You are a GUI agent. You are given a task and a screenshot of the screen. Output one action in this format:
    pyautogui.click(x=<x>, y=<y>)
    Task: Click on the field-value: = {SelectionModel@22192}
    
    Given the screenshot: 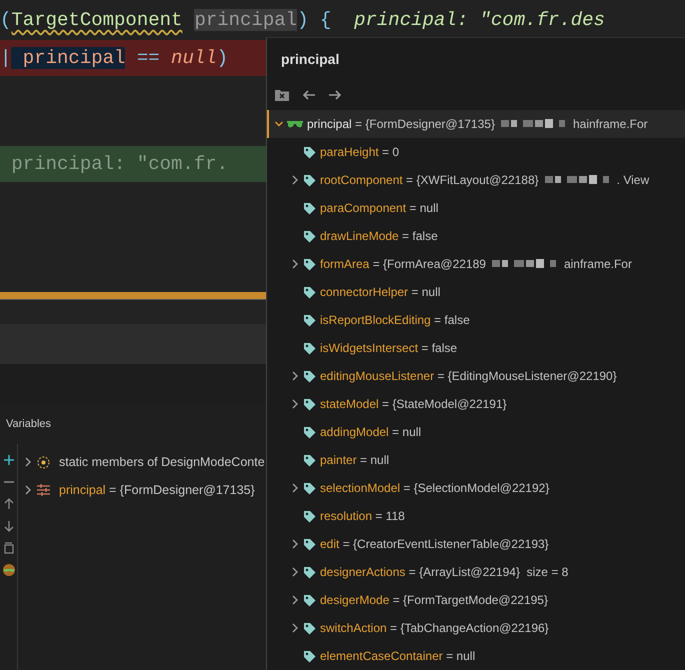 What is the action you would take?
    pyautogui.click(x=476, y=488)
    